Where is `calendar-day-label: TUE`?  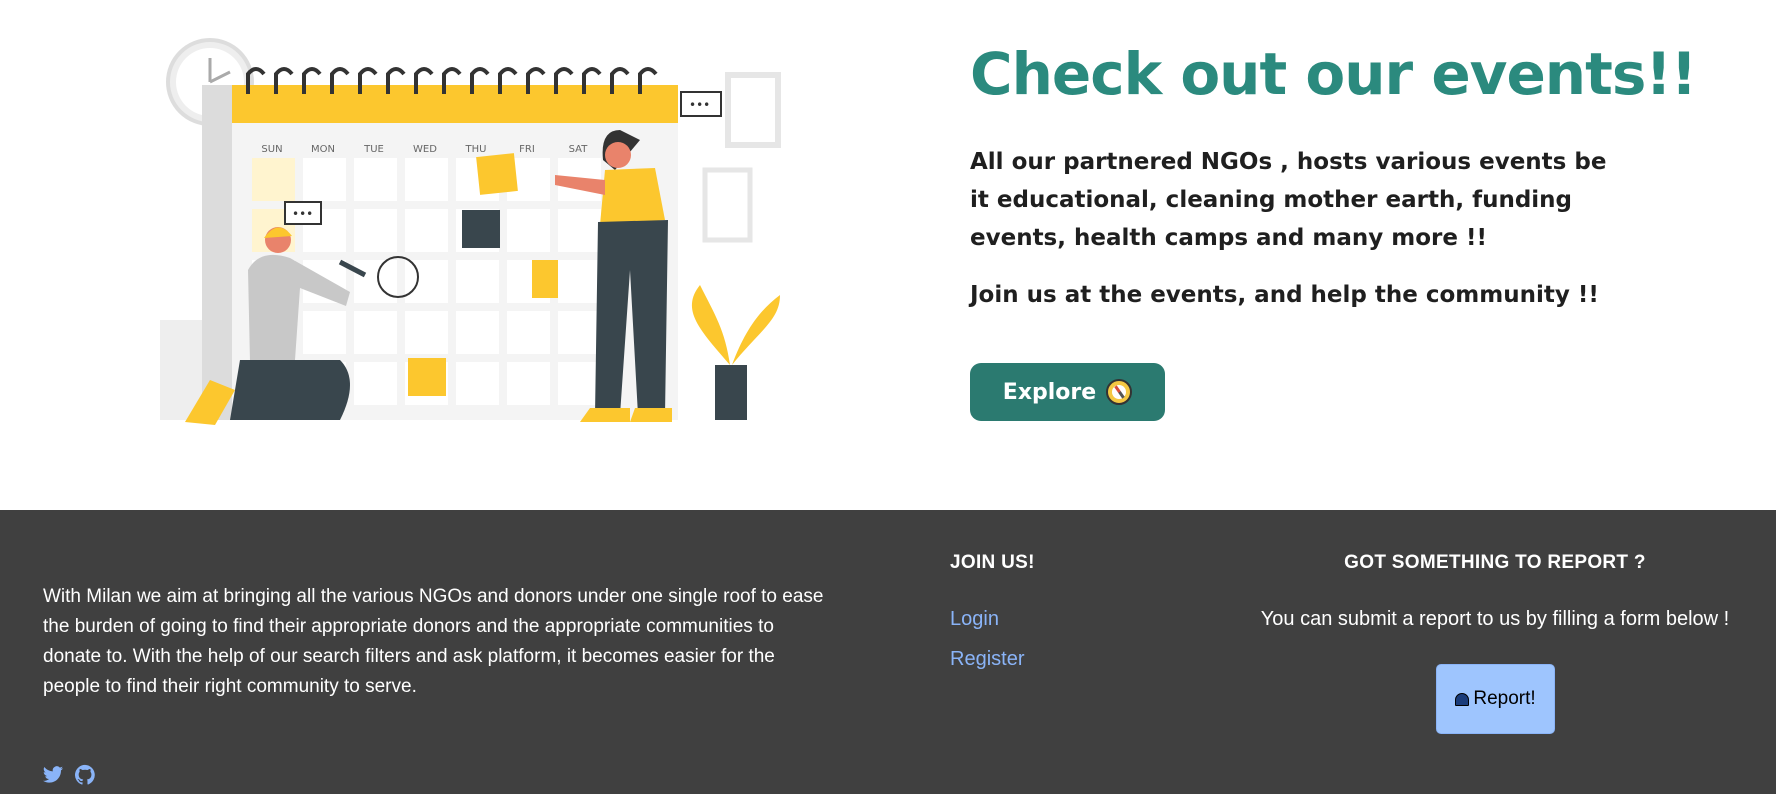
calendar-day-label: TUE is located at coordinates (373, 149).